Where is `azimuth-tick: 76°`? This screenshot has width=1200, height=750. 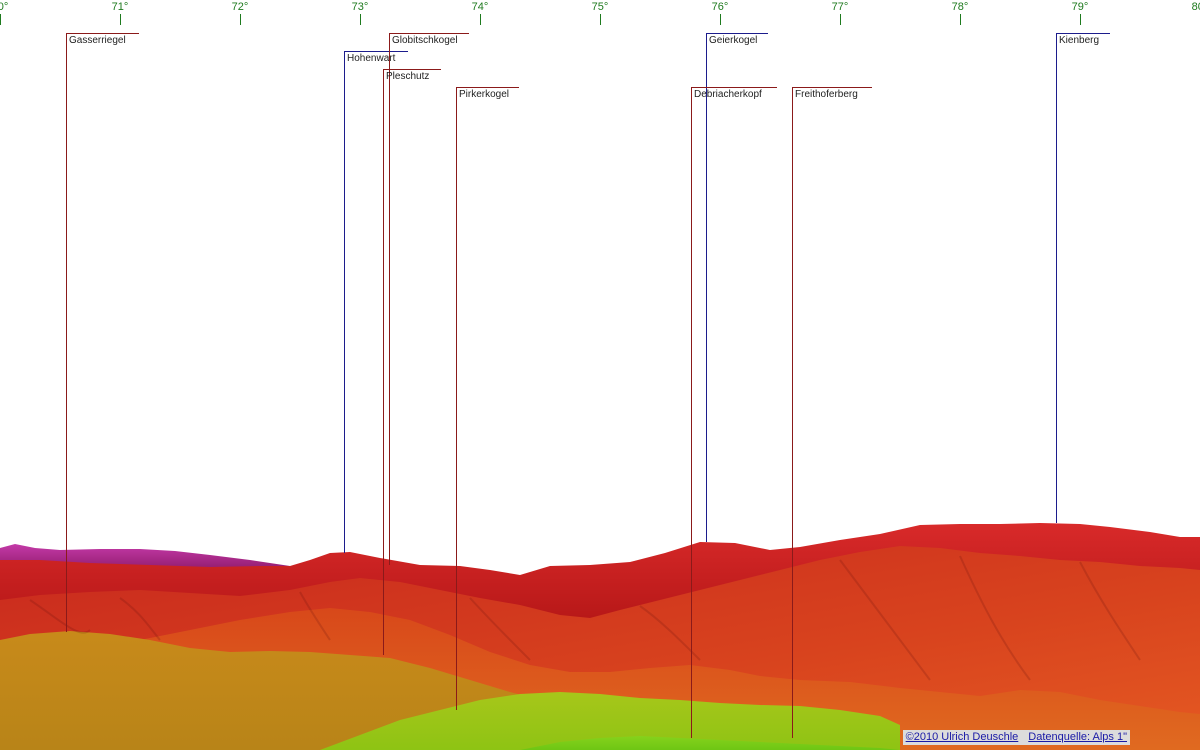 azimuth-tick: 76° is located at coordinates (720, 12).